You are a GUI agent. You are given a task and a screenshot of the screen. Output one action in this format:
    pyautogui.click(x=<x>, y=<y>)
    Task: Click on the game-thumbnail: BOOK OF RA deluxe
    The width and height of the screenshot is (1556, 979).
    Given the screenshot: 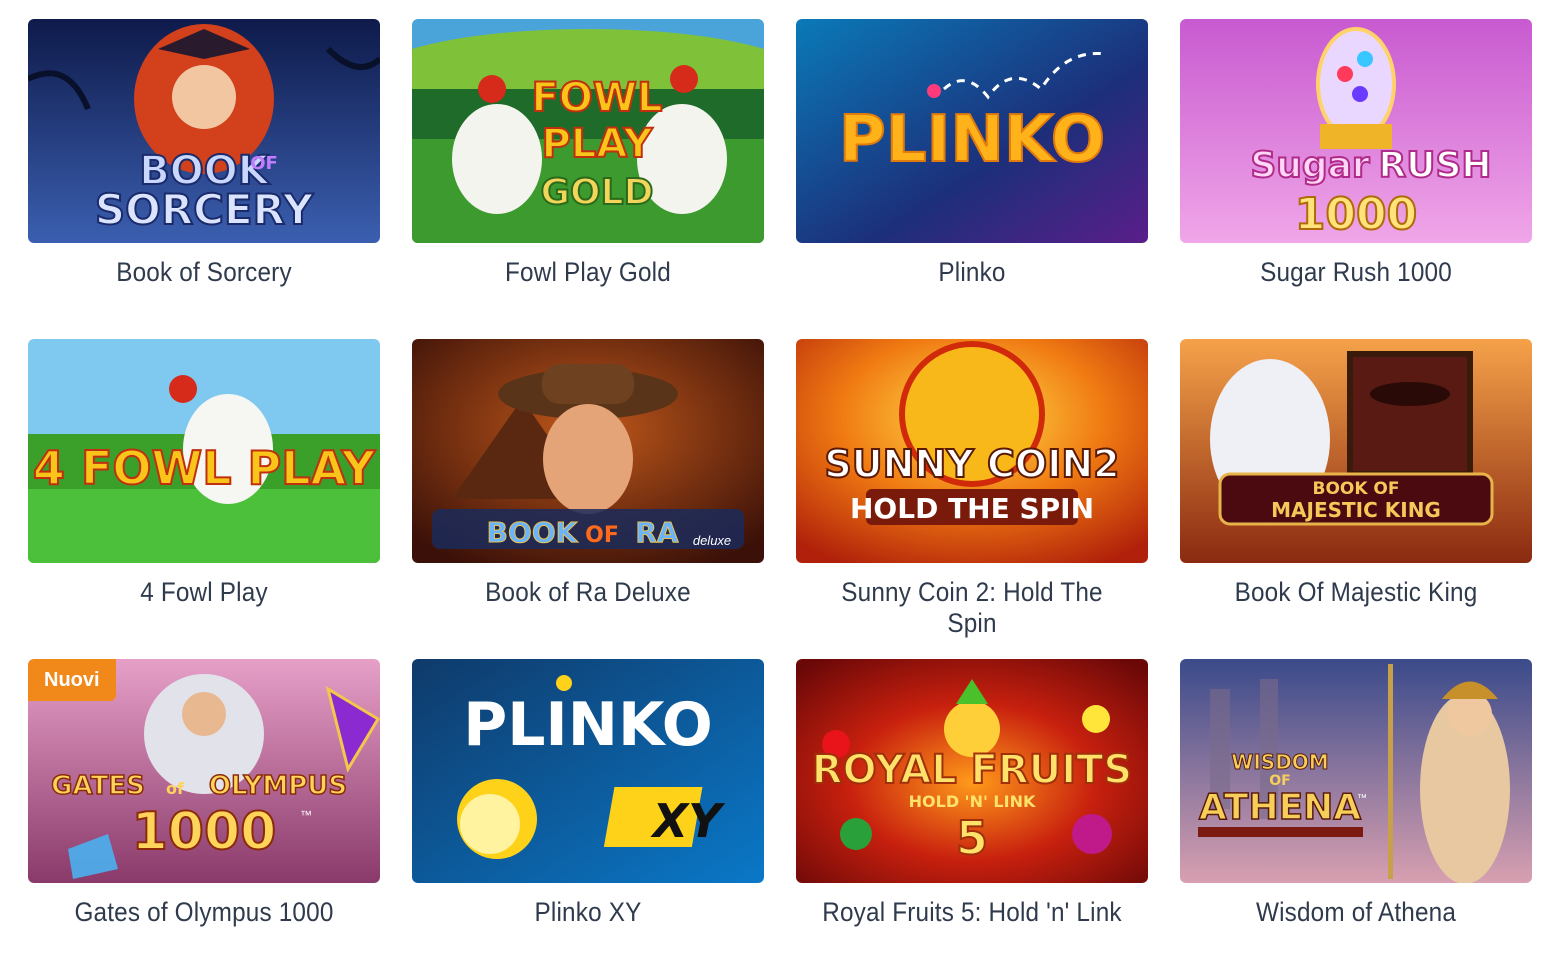 What is the action you would take?
    pyautogui.click(x=588, y=451)
    